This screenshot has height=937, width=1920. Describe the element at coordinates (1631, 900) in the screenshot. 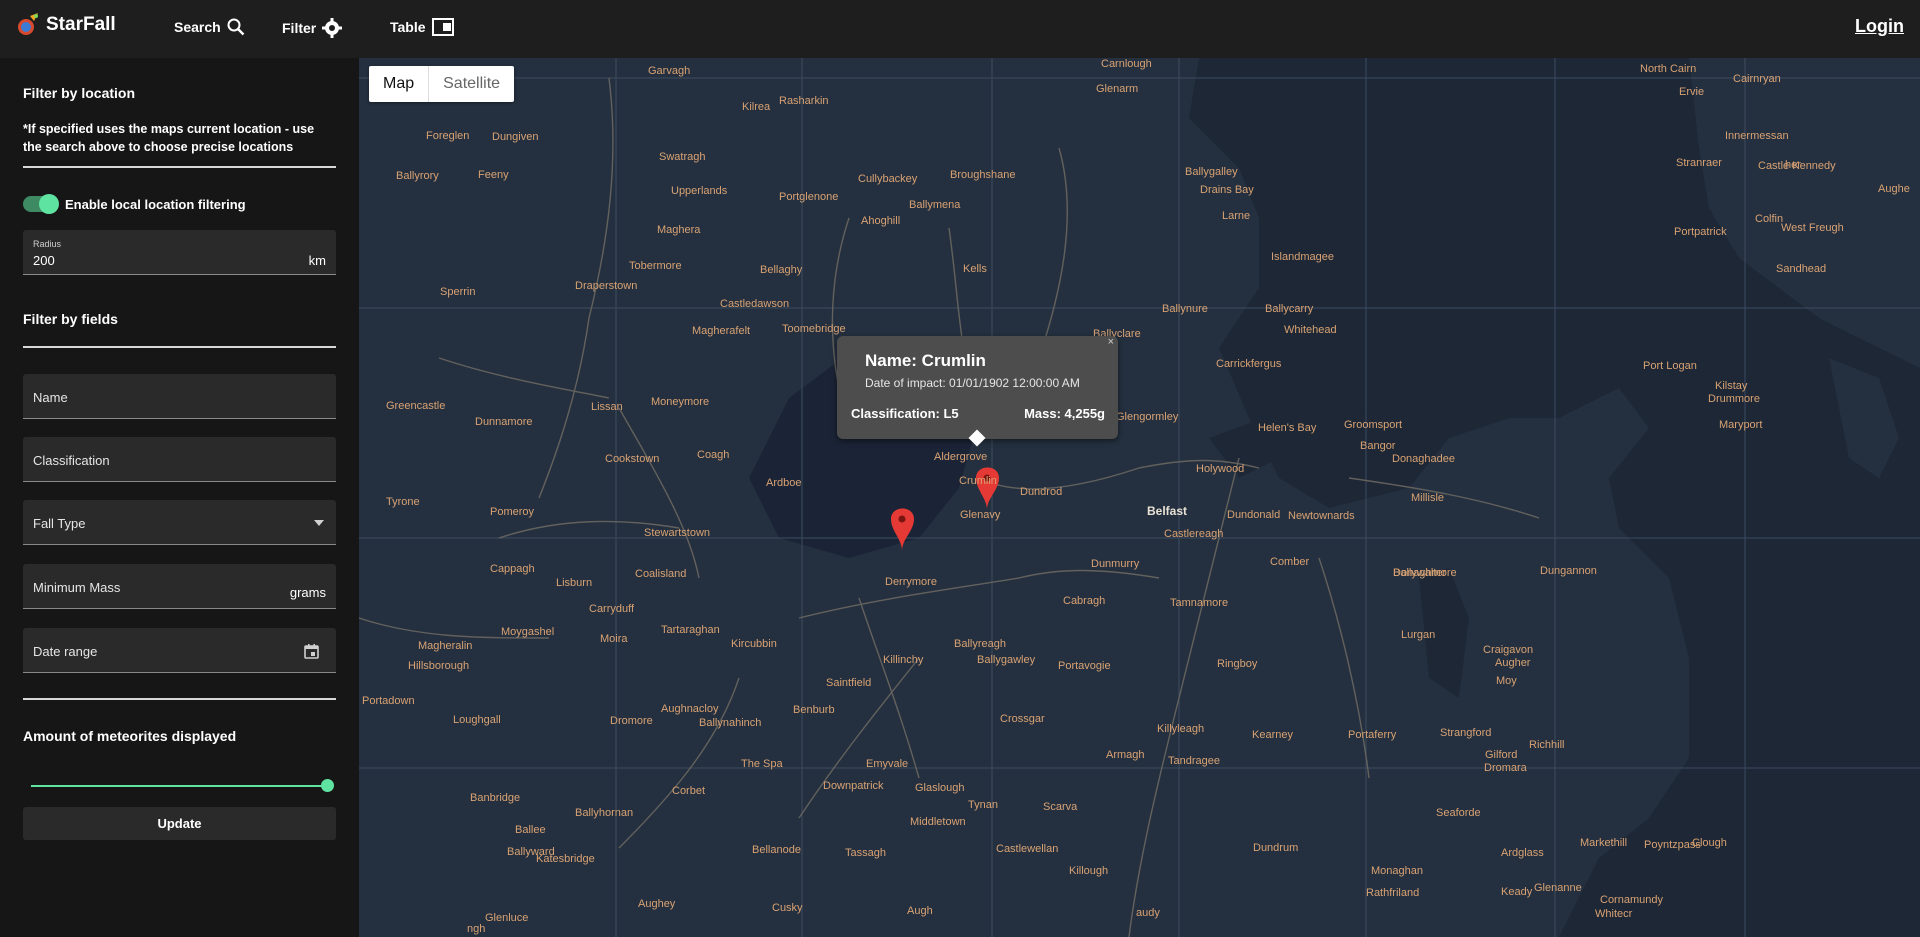

I see `place-label: Cornamundy` at that location.